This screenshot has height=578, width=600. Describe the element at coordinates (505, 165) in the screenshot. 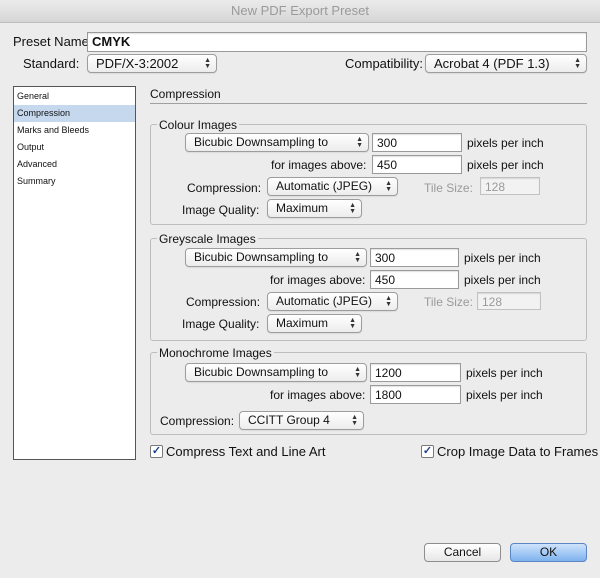

I see `colour-above-unit: pixels per inch` at that location.